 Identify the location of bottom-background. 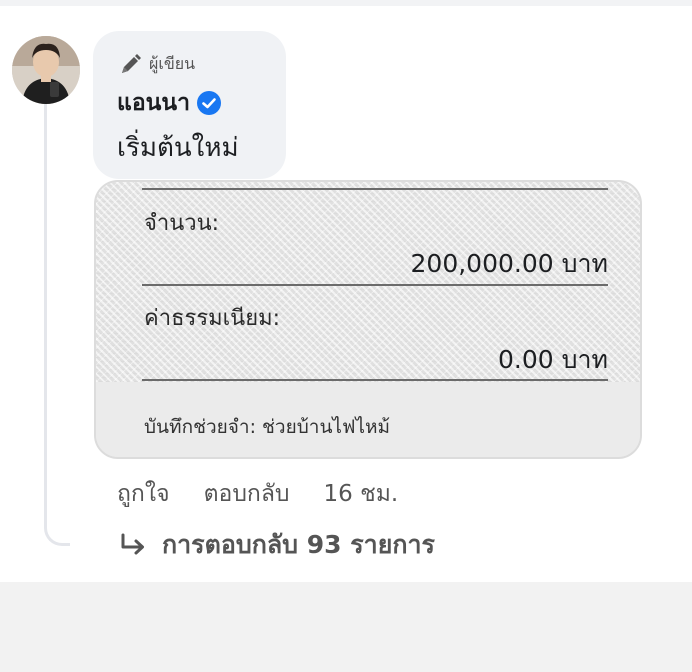
(346, 627).